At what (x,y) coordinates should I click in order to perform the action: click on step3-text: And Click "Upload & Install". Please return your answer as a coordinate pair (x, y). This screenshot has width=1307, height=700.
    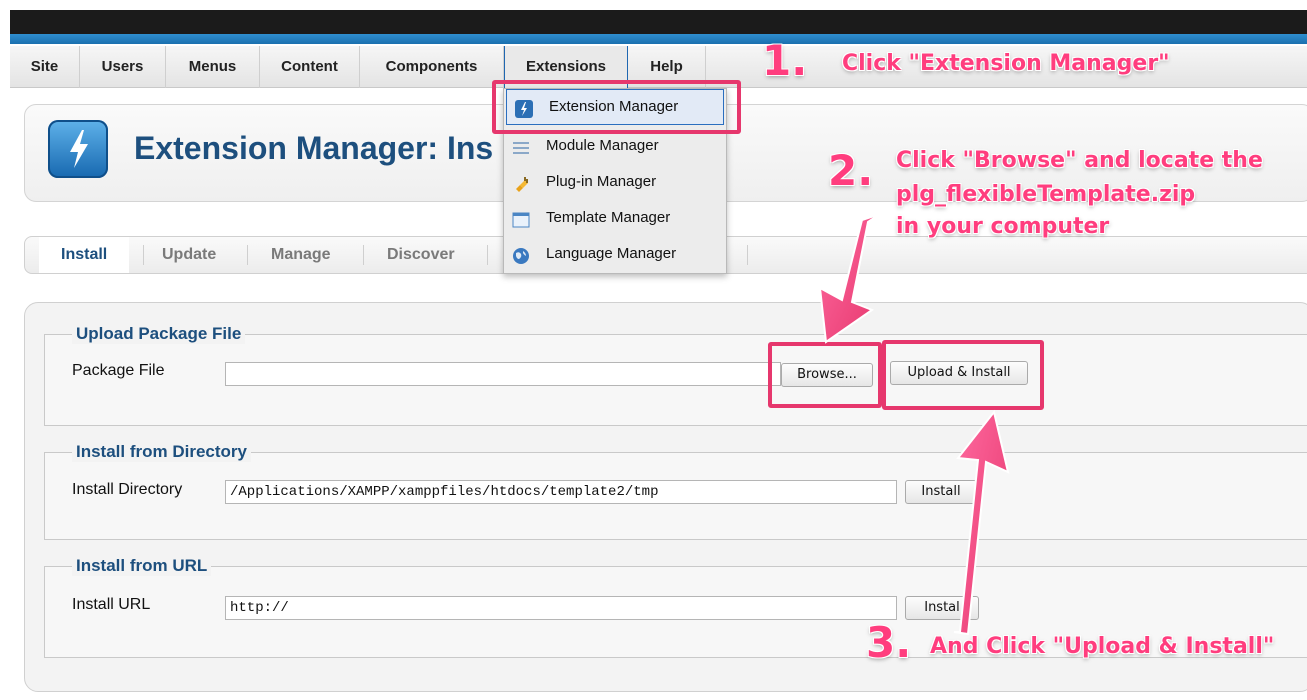
    Looking at the image, I should click on (1102, 646).